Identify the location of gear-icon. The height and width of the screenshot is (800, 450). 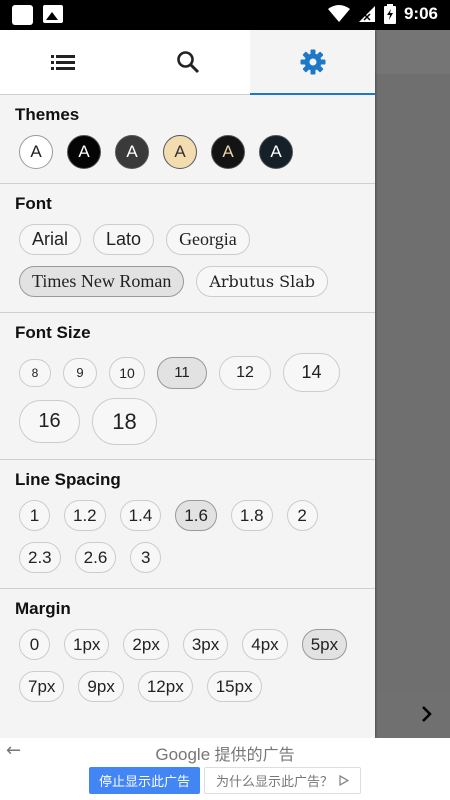
(312, 62).